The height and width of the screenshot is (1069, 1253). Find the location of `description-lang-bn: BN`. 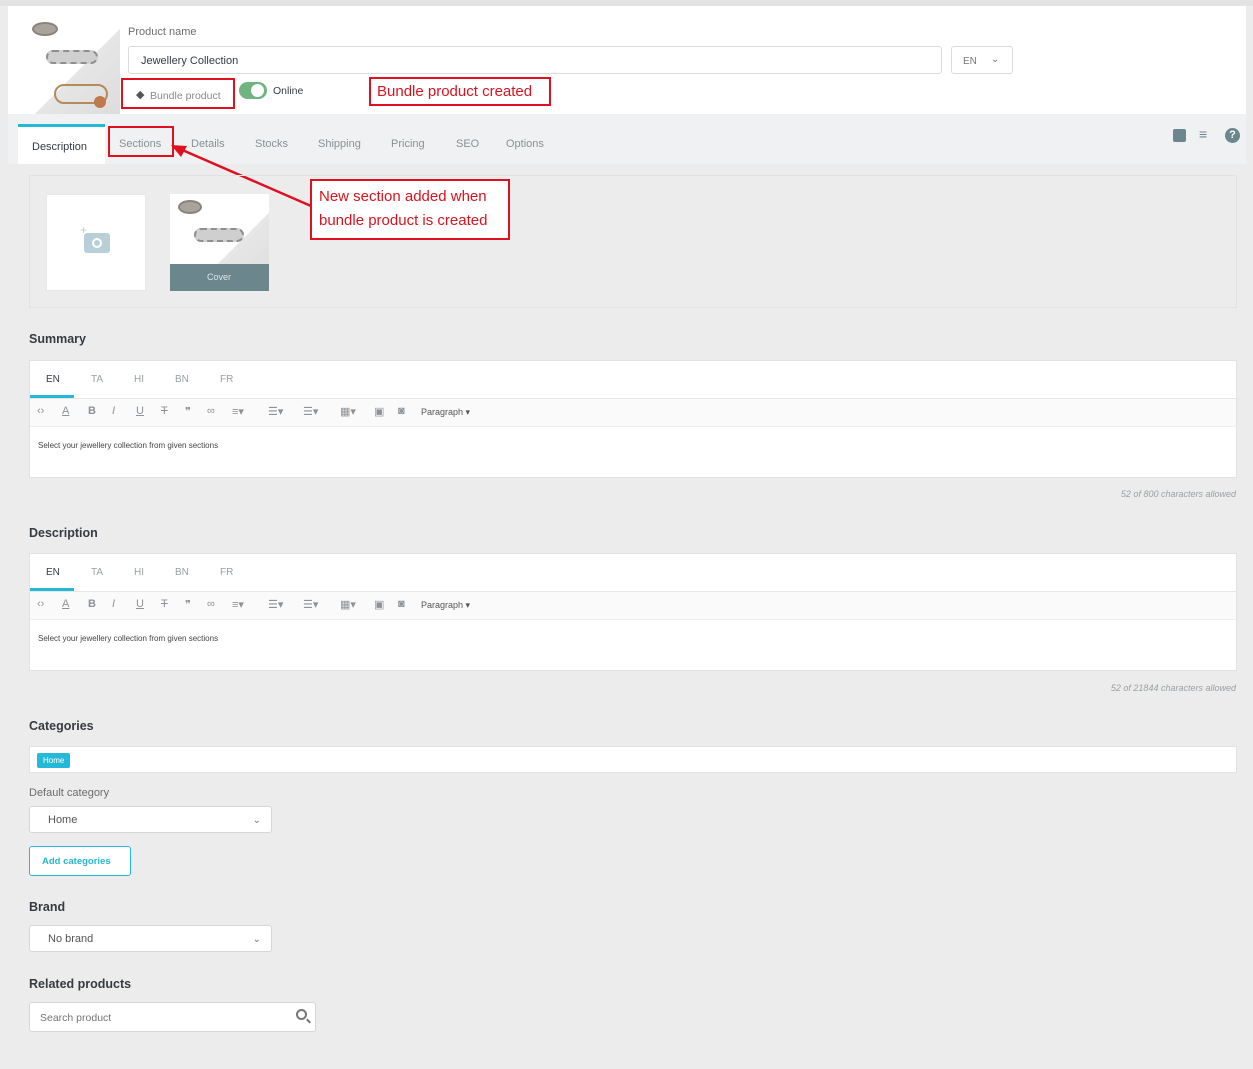

description-lang-bn: BN is located at coordinates (182, 572).